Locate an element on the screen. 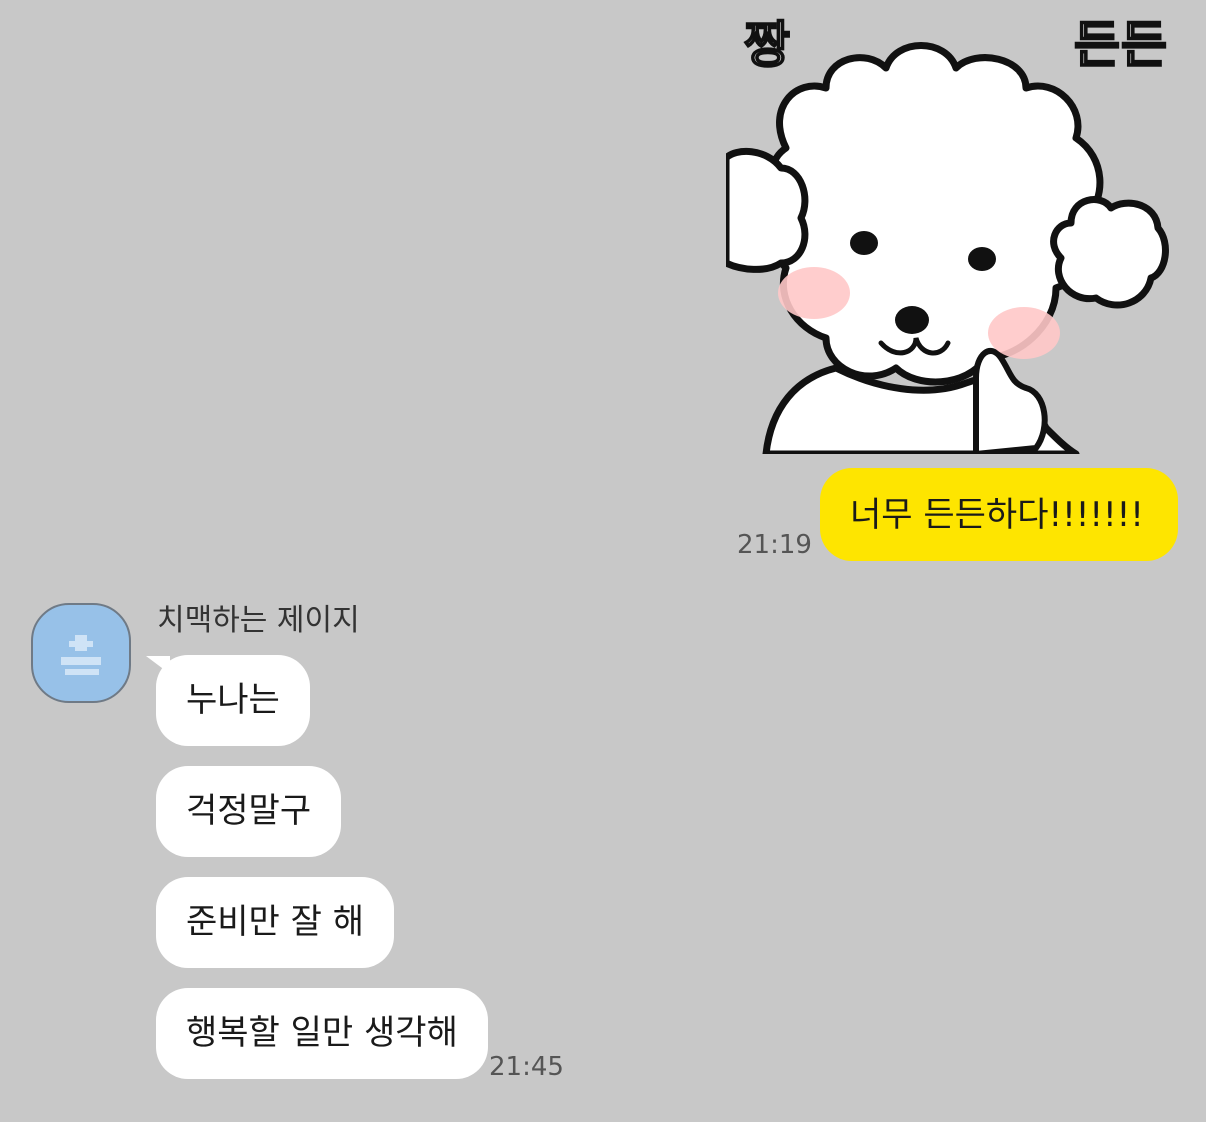  dog-sticker: 짱 든든 is located at coordinates (951, 231).